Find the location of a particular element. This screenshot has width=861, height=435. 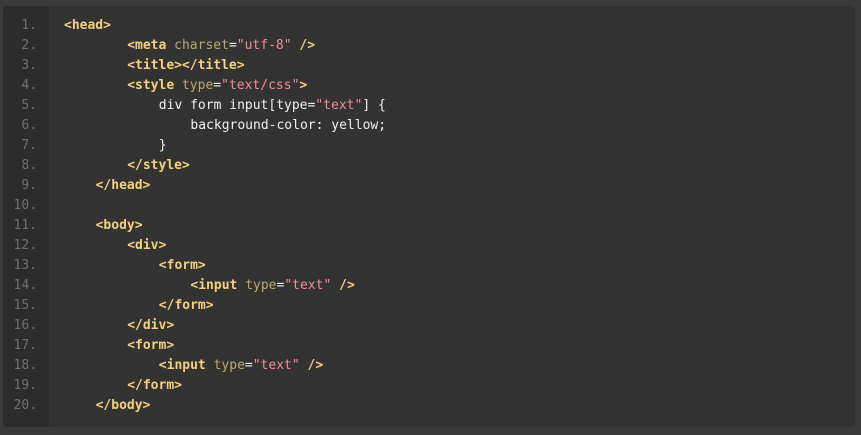

code-text: background-color: yellow; is located at coordinates (288, 126).